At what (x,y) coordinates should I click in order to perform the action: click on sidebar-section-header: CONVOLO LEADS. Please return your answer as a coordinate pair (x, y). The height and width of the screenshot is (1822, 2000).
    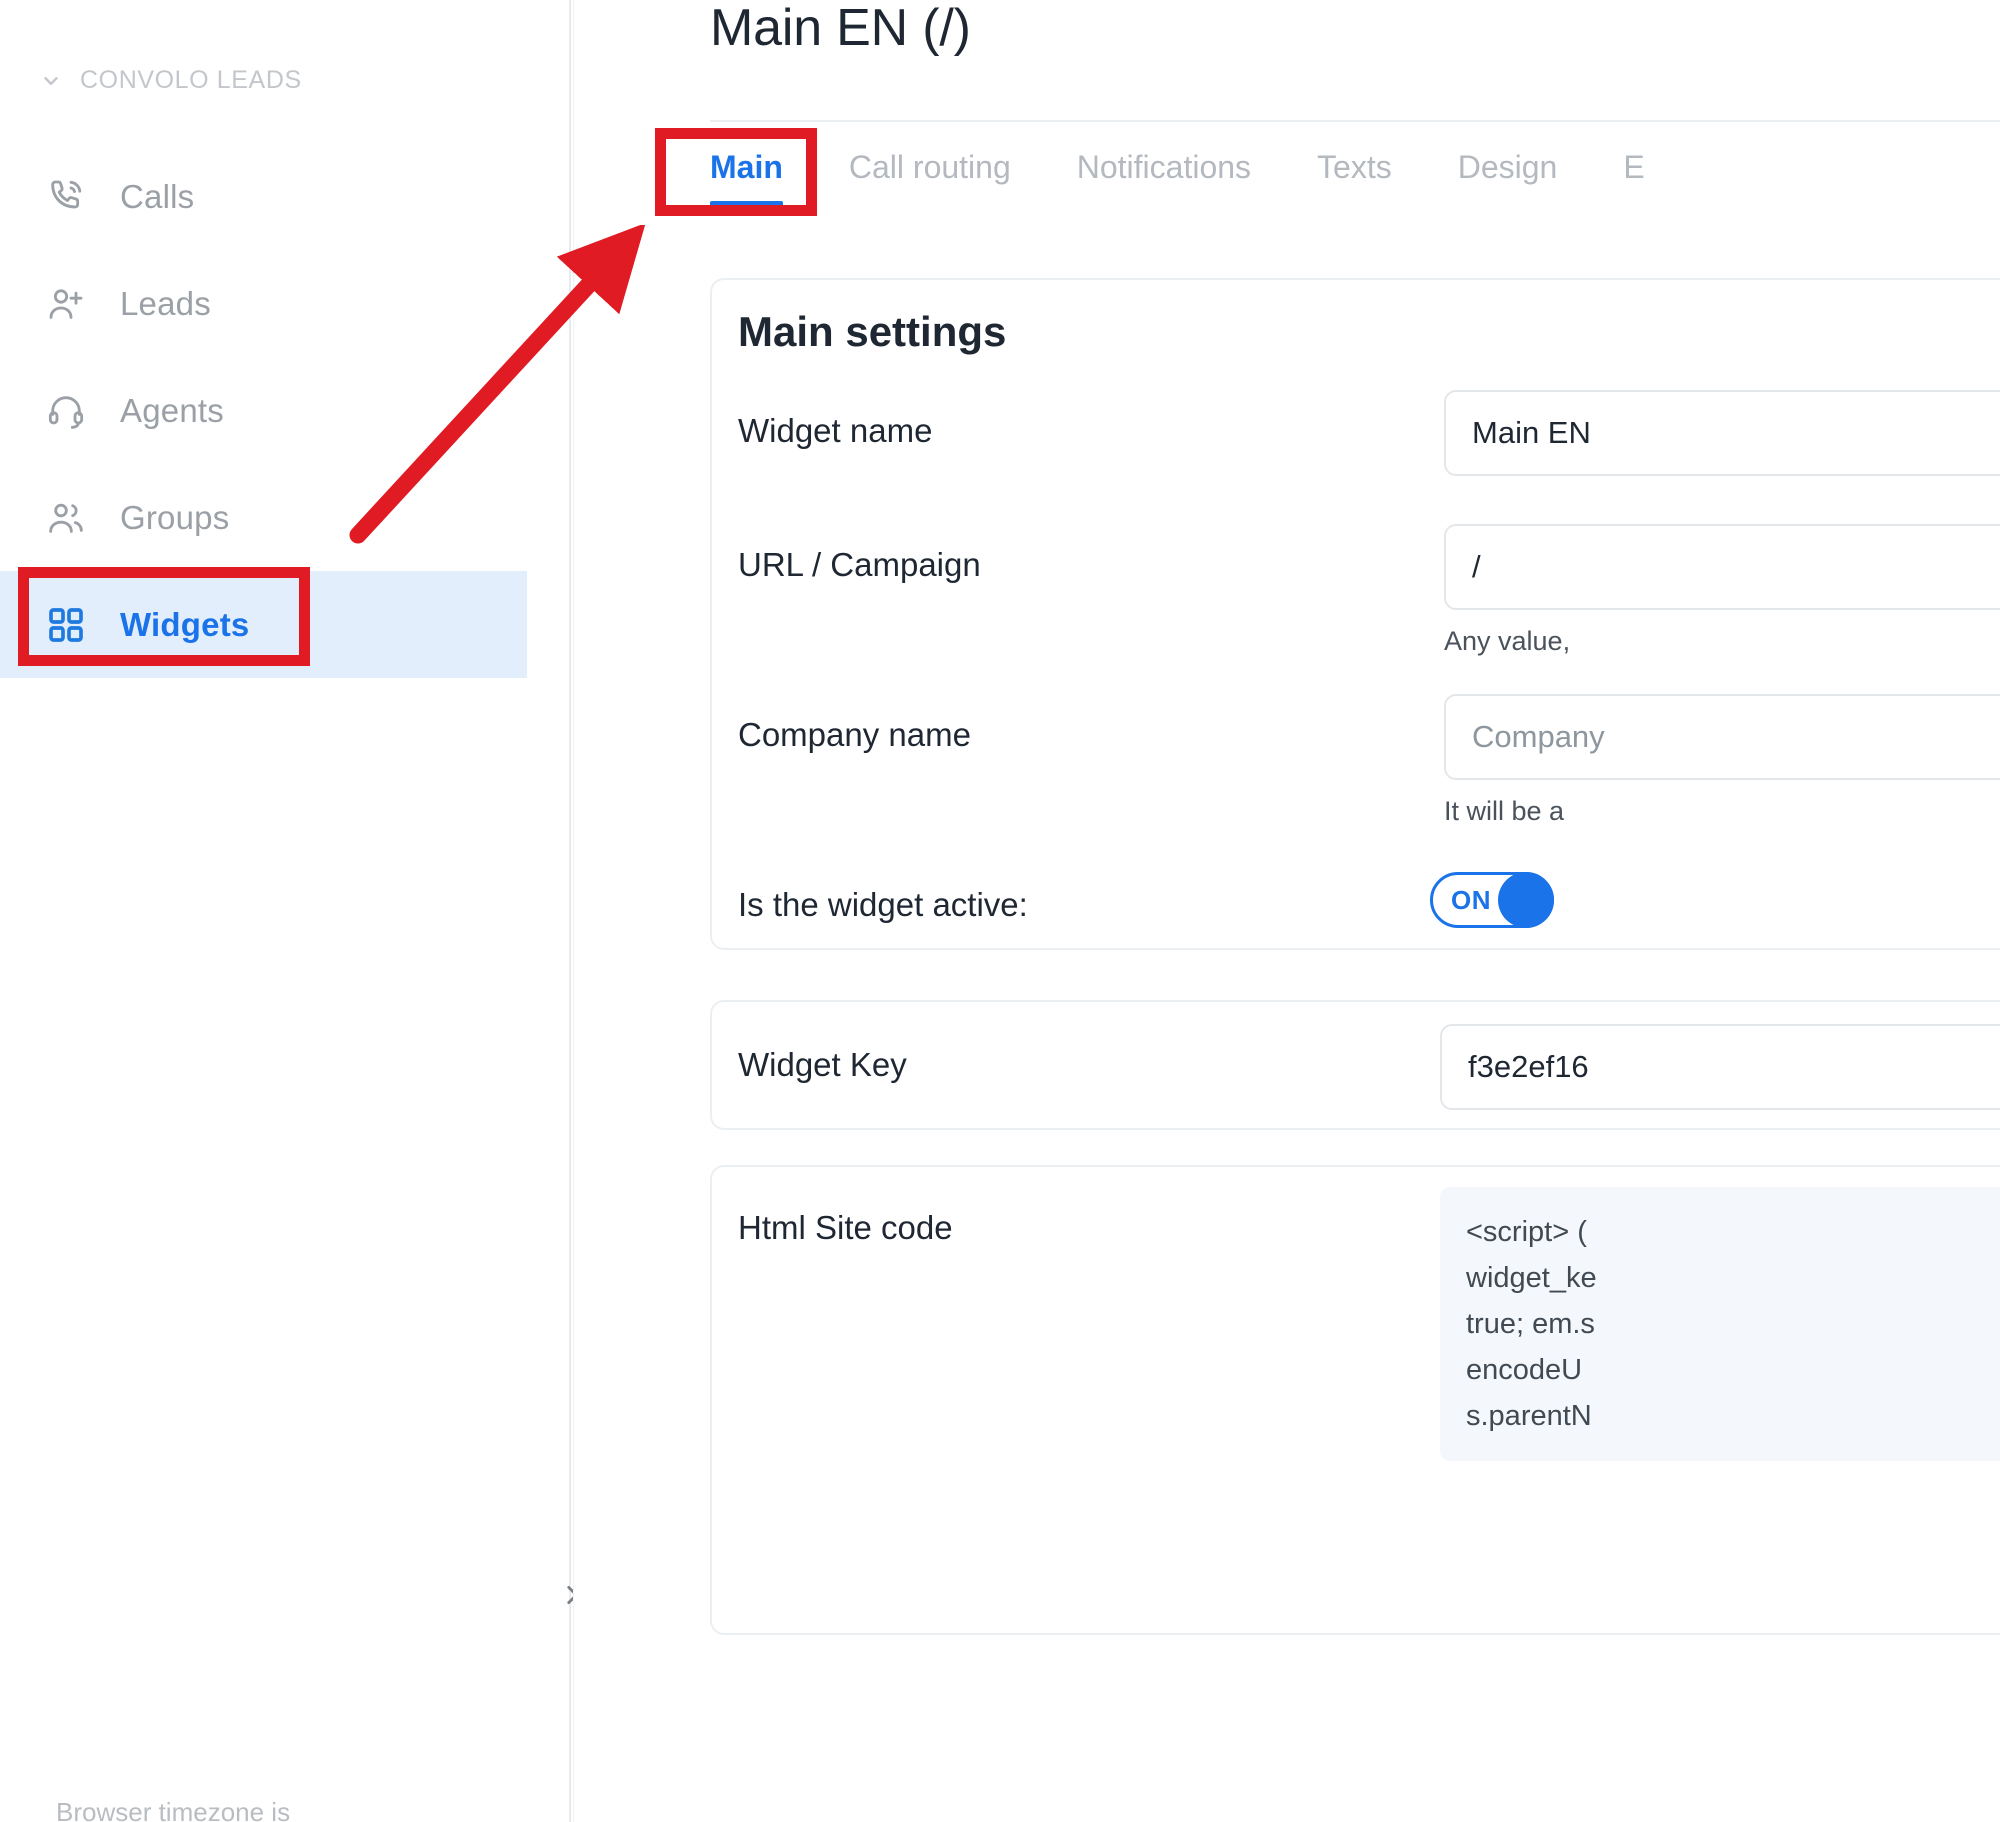
    Looking at the image, I should click on (171, 80).